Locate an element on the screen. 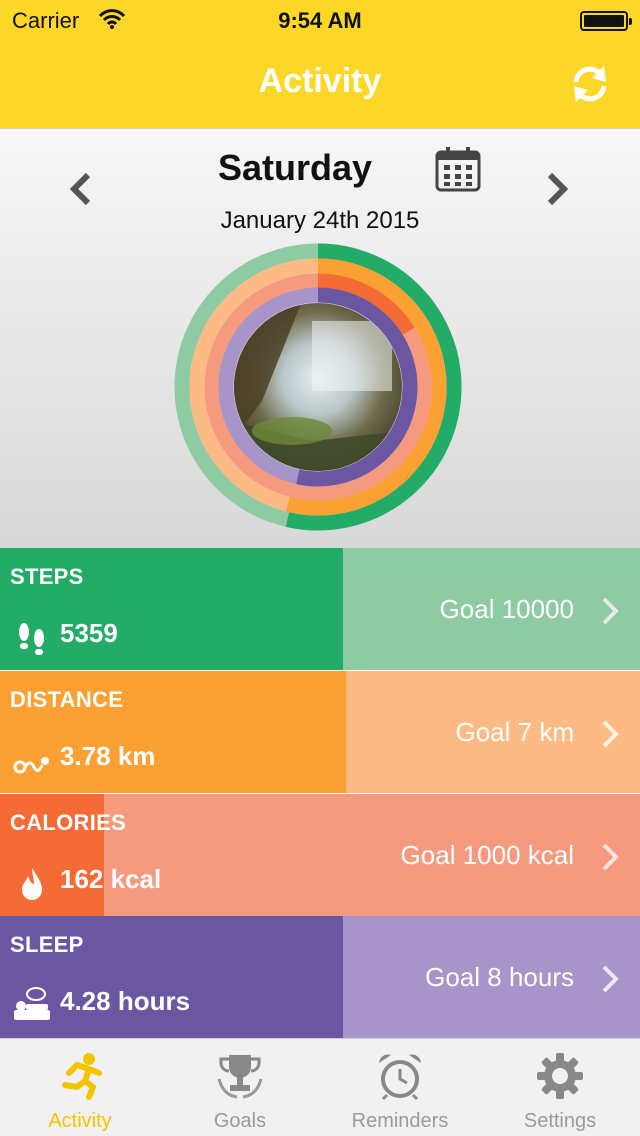  refresh-icon is located at coordinates (590, 84).